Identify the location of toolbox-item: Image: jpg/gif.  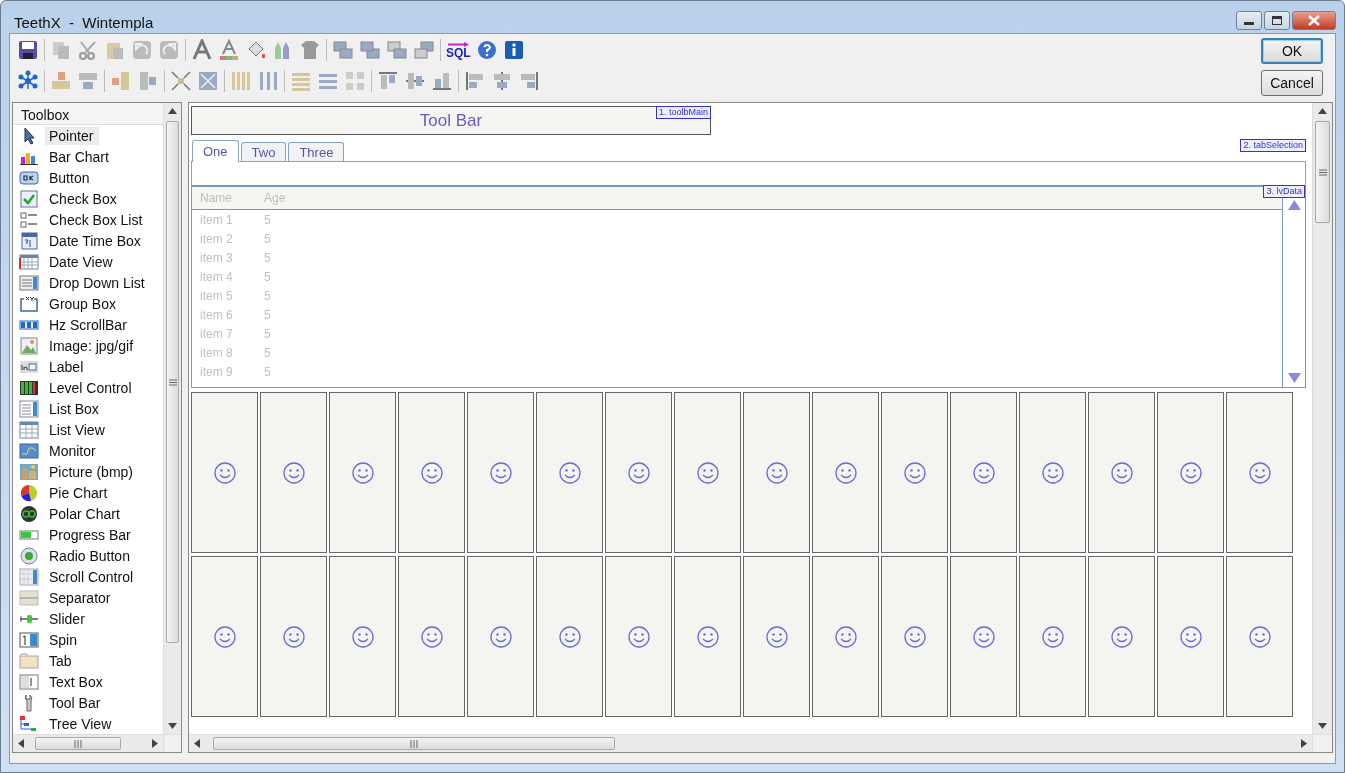
(92, 345).